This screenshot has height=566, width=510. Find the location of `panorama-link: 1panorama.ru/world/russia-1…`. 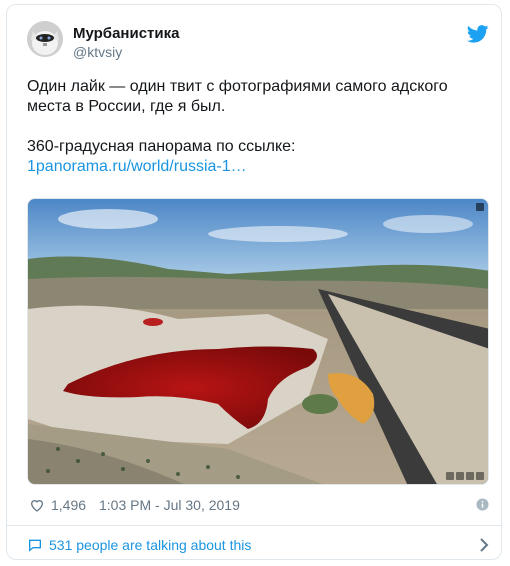

panorama-link: 1panorama.ru/world/russia-1… is located at coordinates (137, 166).